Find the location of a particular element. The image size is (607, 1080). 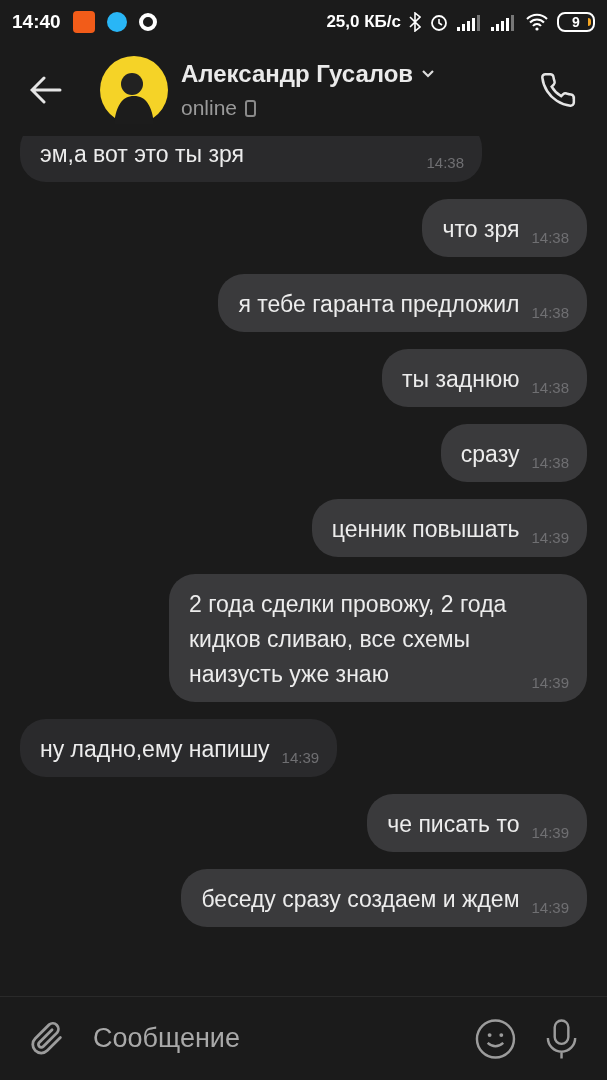

clock: 14:40 is located at coordinates (36, 21).